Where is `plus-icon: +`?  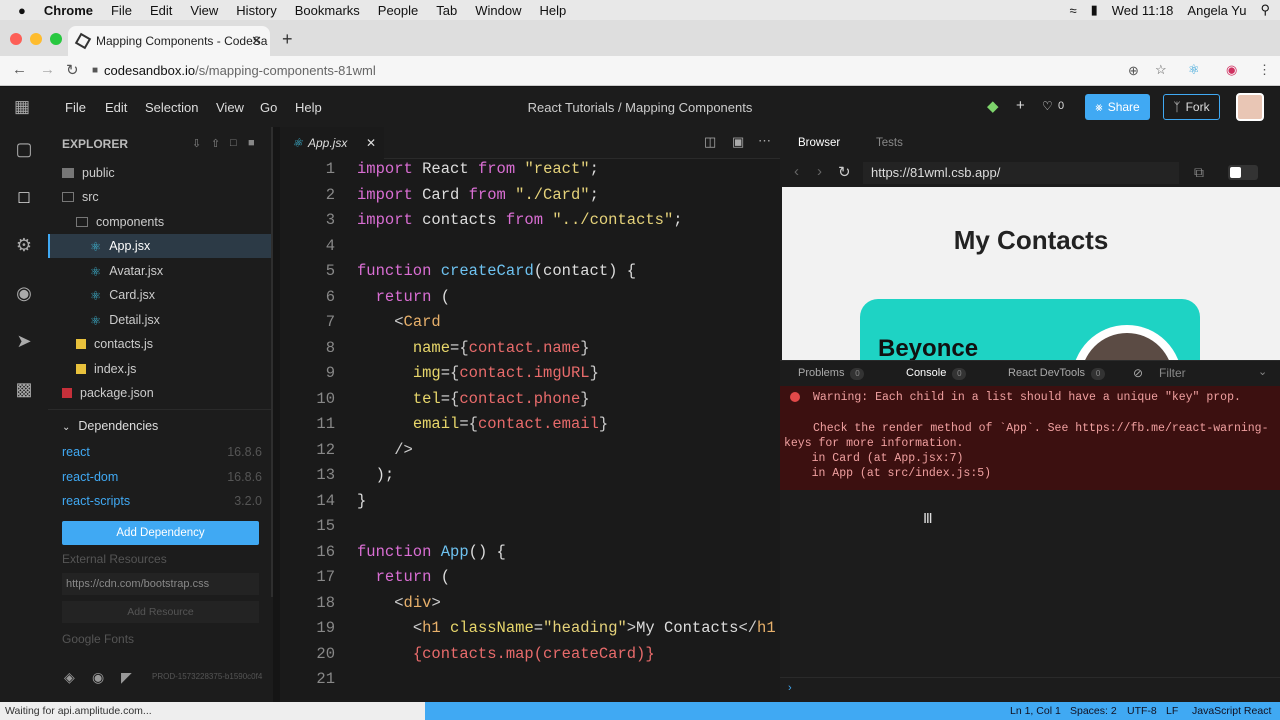
plus-icon: + is located at coordinates (1020, 105).